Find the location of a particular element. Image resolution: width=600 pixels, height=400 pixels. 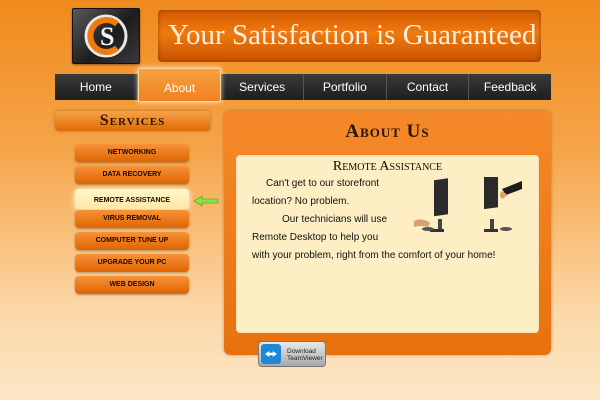

download-label: Download is located at coordinates (301, 351).